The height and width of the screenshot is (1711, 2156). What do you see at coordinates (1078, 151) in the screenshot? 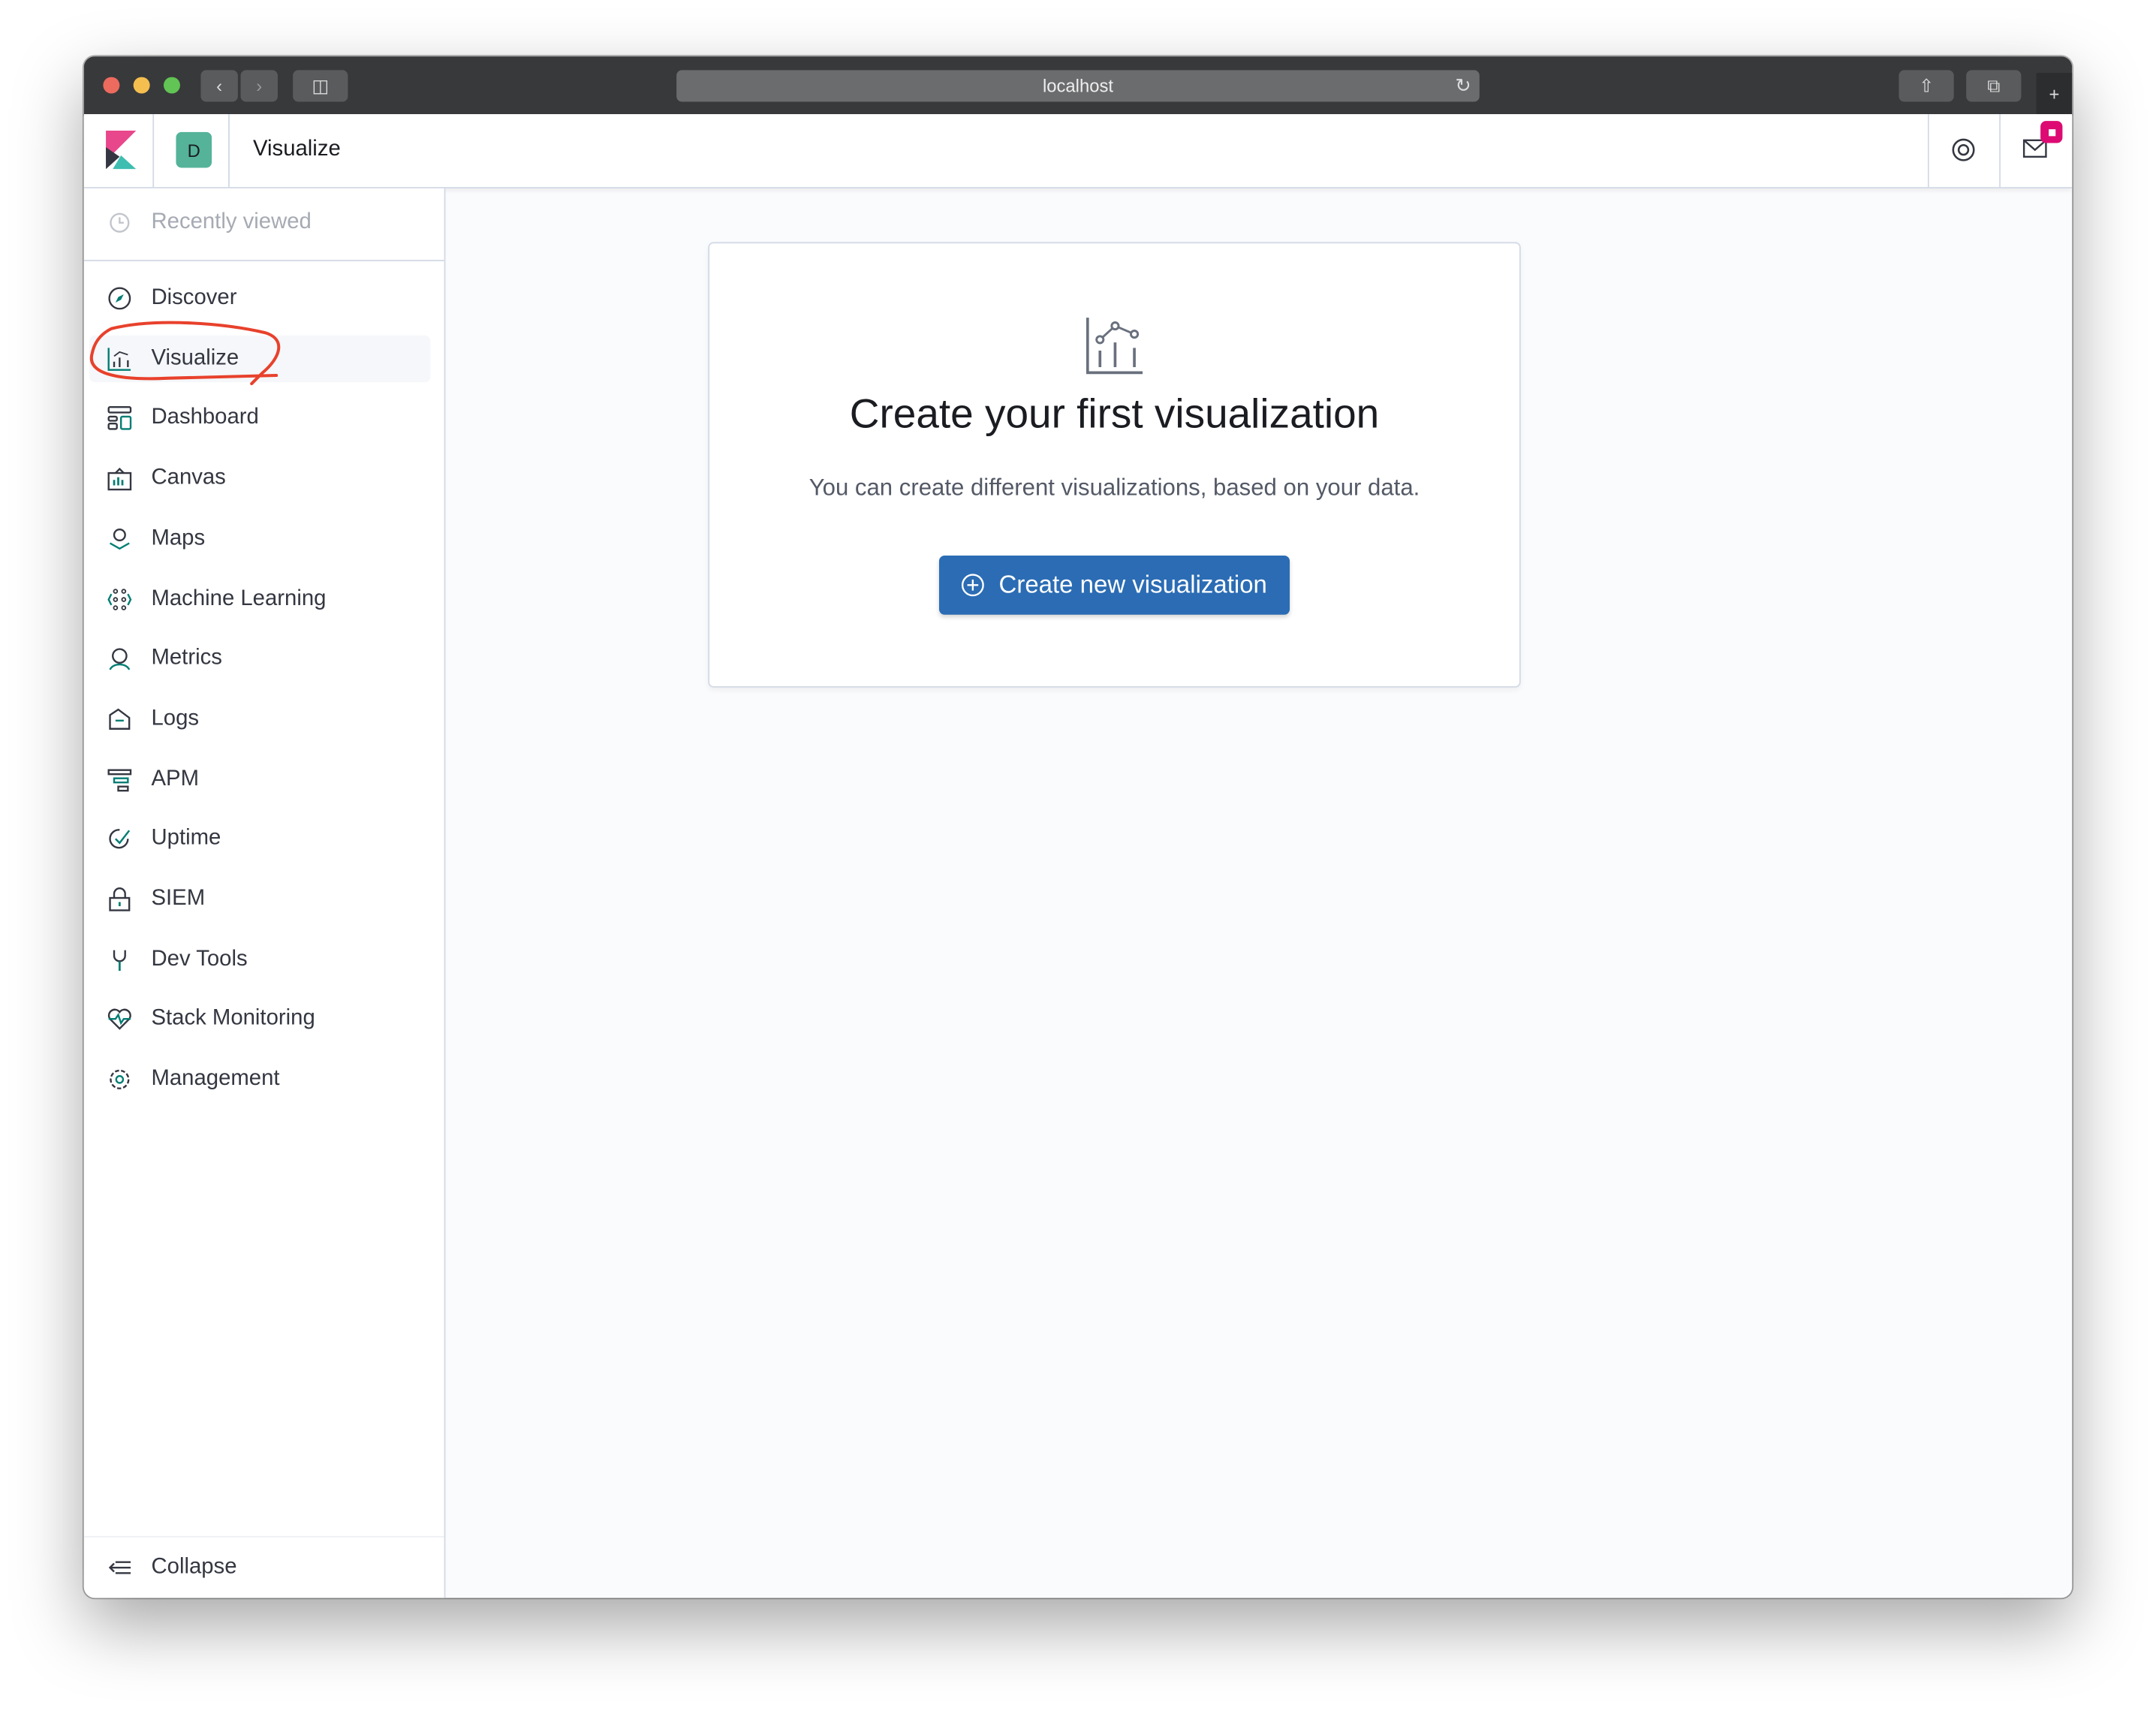
I see `app-header: D Visualize` at bounding box center [1078, 151].